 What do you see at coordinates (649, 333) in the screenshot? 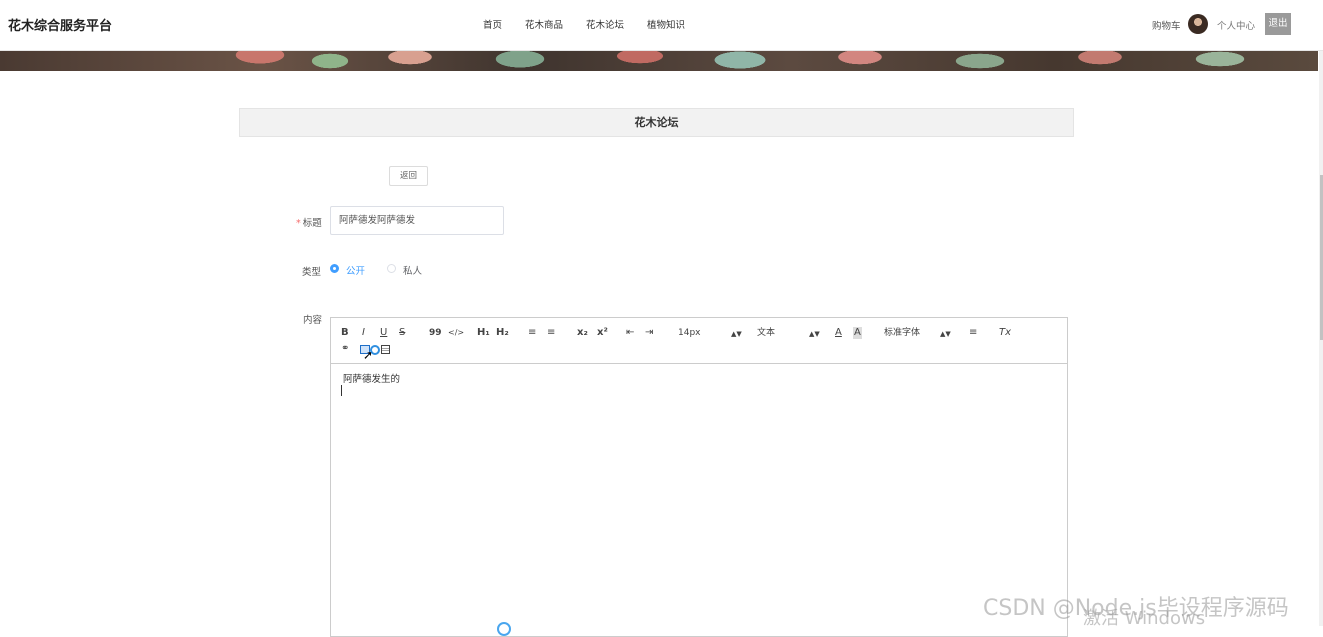
I see `indent-button: ⇥` at bounding box center [649, 333].